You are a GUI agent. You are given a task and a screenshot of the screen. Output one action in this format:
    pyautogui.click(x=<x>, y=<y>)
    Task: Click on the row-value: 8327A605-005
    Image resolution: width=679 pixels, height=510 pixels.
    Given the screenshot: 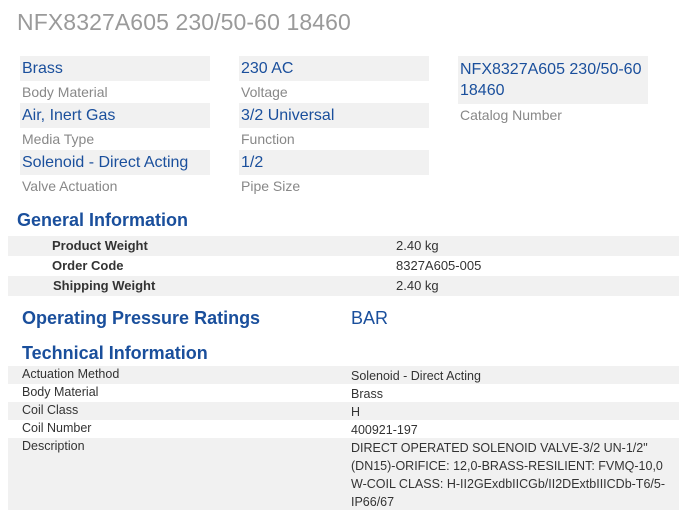 What is the action you would take?
    pyautogui.click(x=439, y=265)
    